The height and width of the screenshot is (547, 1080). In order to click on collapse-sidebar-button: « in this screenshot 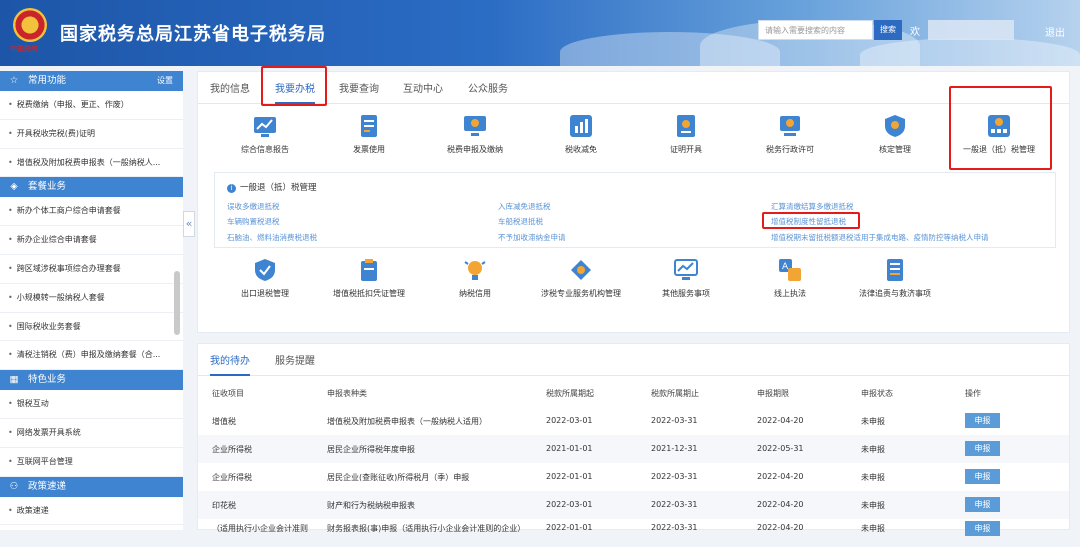, I will do `click(189, 224)`.